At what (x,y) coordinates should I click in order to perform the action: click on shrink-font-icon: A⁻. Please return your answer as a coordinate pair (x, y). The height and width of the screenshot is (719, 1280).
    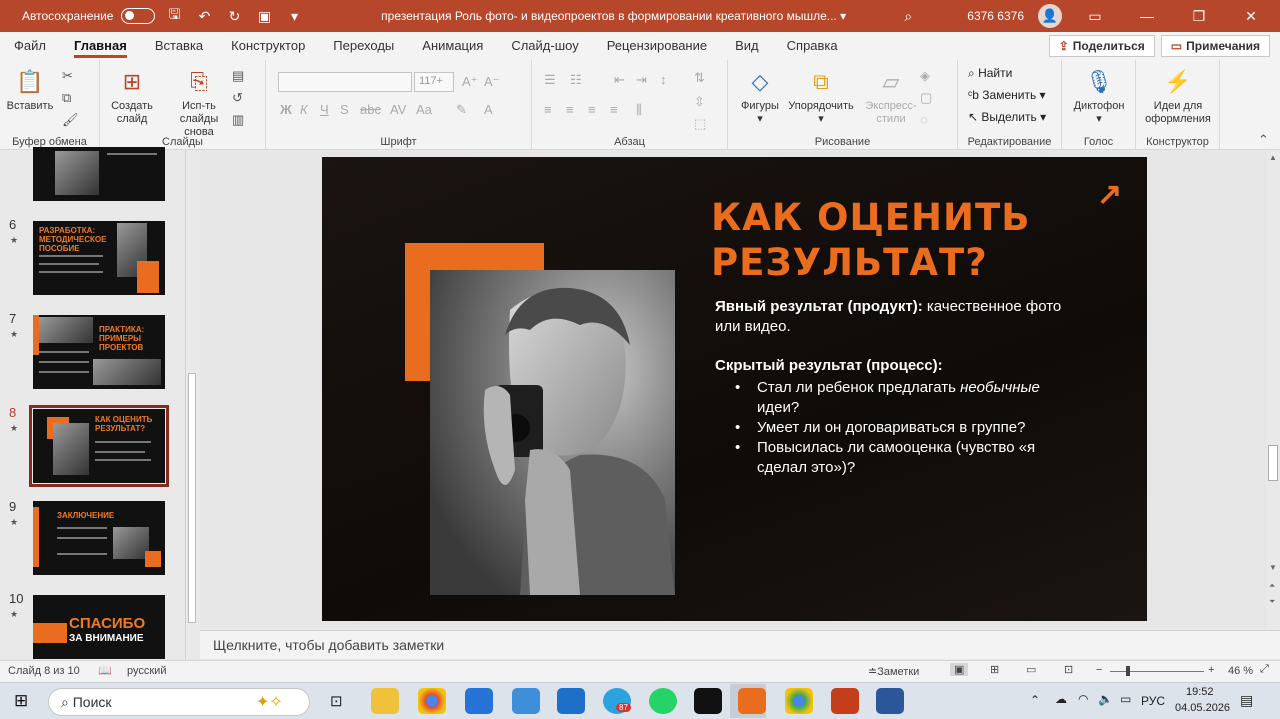
    Looking at the image, I should click on (492, 82).